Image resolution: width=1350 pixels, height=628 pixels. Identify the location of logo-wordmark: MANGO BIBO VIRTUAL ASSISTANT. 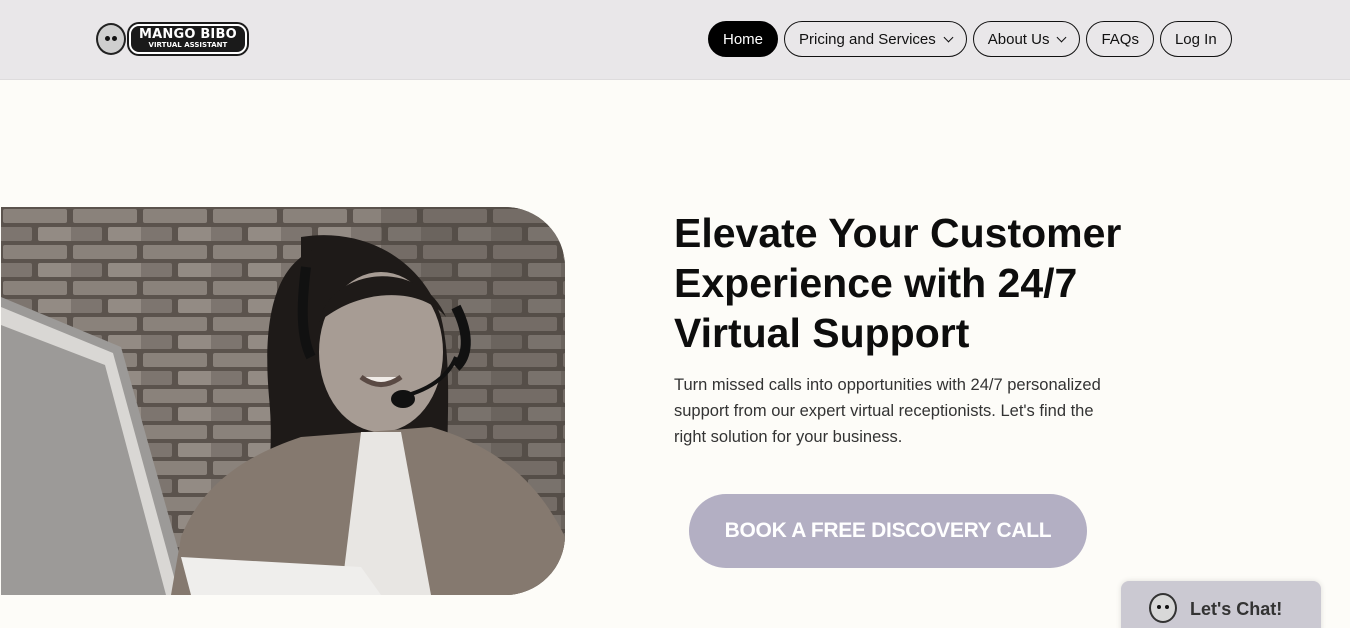
(188, 39).